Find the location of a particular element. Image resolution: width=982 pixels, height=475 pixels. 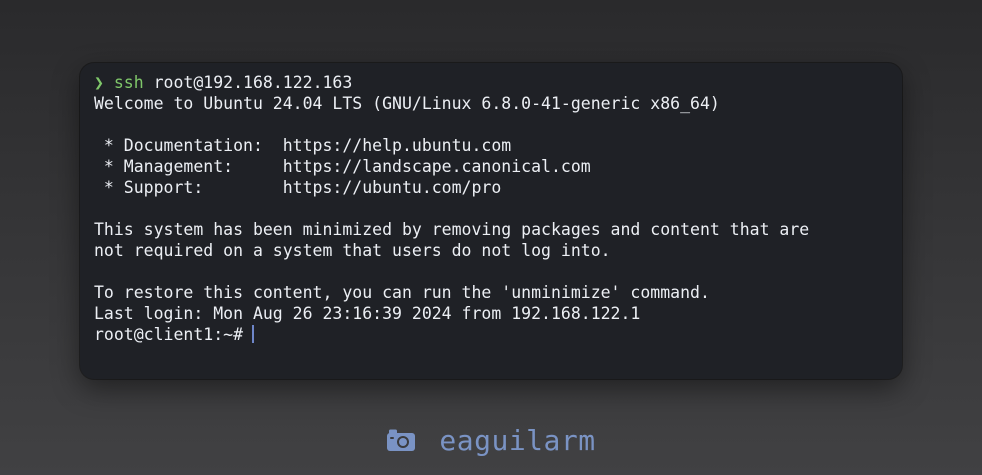

prompt-chevron-icon: ❯ is located at coordinates (99, 82).